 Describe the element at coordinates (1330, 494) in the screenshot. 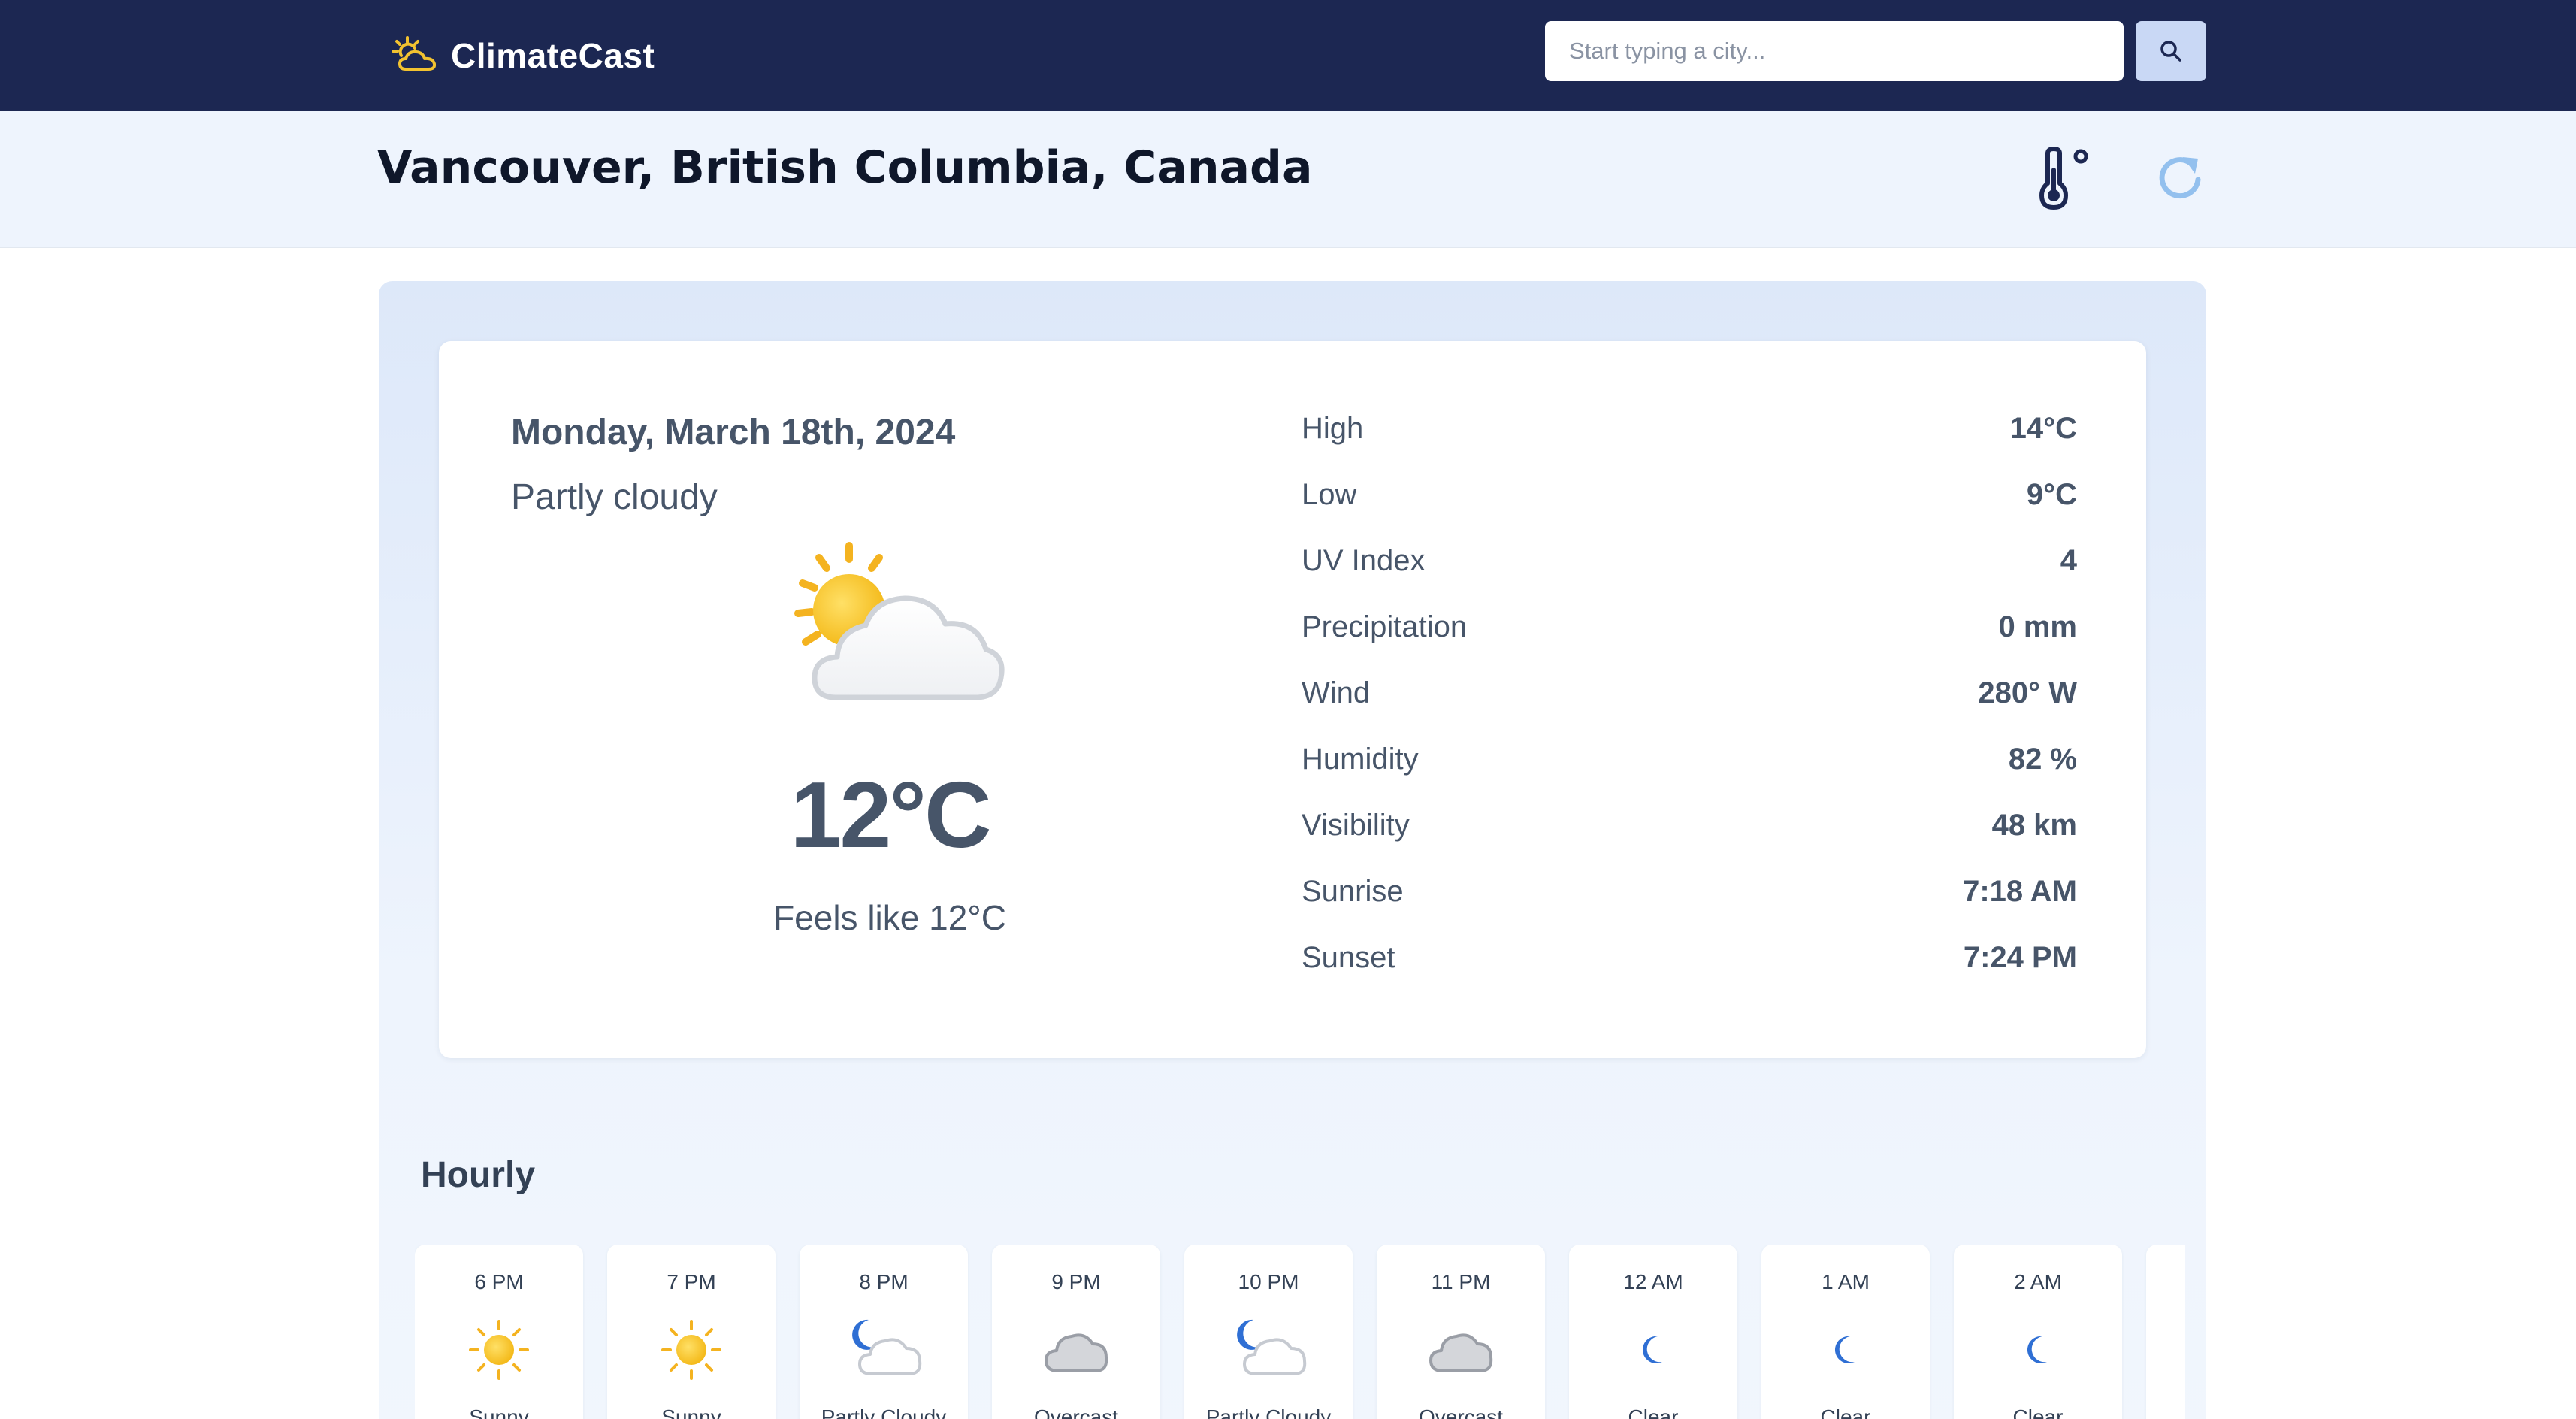

I see `stat-label: Low` at that location.